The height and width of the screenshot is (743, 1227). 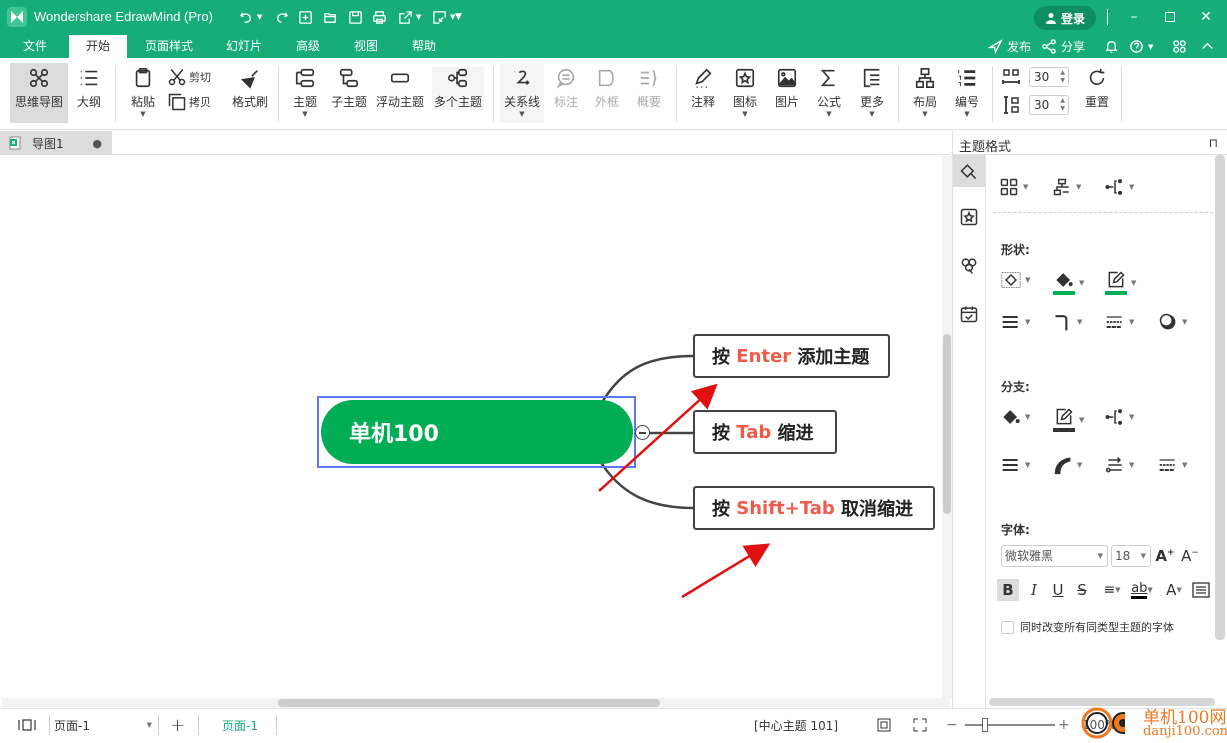 I want to click on relationship-button: 关系线 ▼, so click(x=522, y=93).